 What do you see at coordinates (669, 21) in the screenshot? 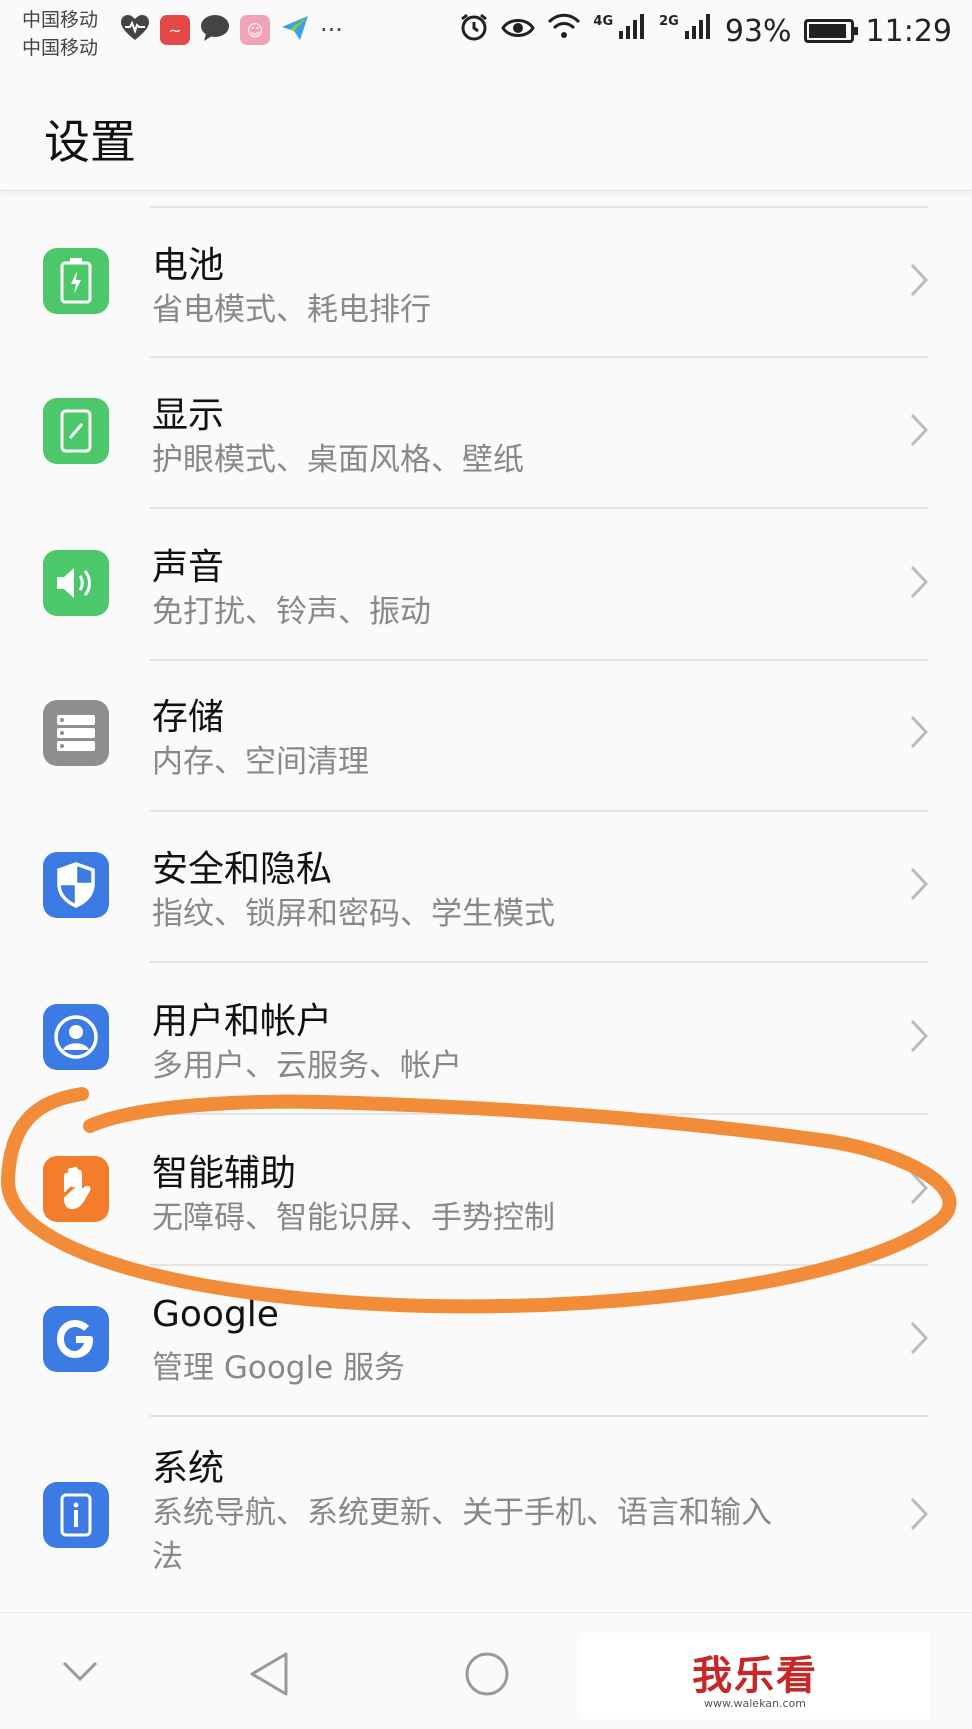
I see `network-type-2: 2G` at bounding box center [669, 21].